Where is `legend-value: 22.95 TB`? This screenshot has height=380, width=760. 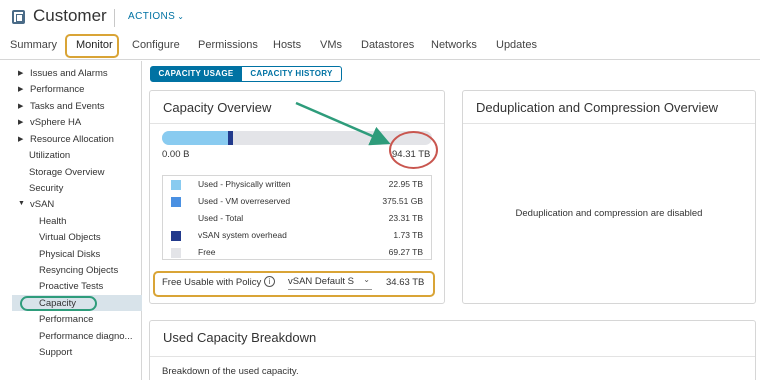 legend-value: 22.95 TB is located at coordinates (405, 184).